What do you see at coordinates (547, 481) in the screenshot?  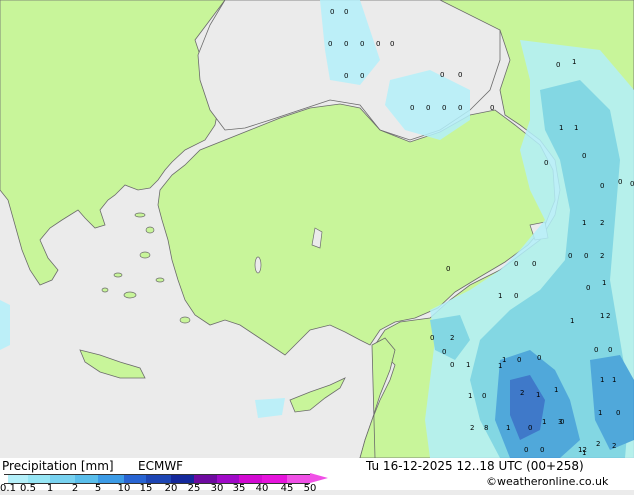 I see `legend-credit: ©weatheronline.co.uk` at bounding box center [547, 481].